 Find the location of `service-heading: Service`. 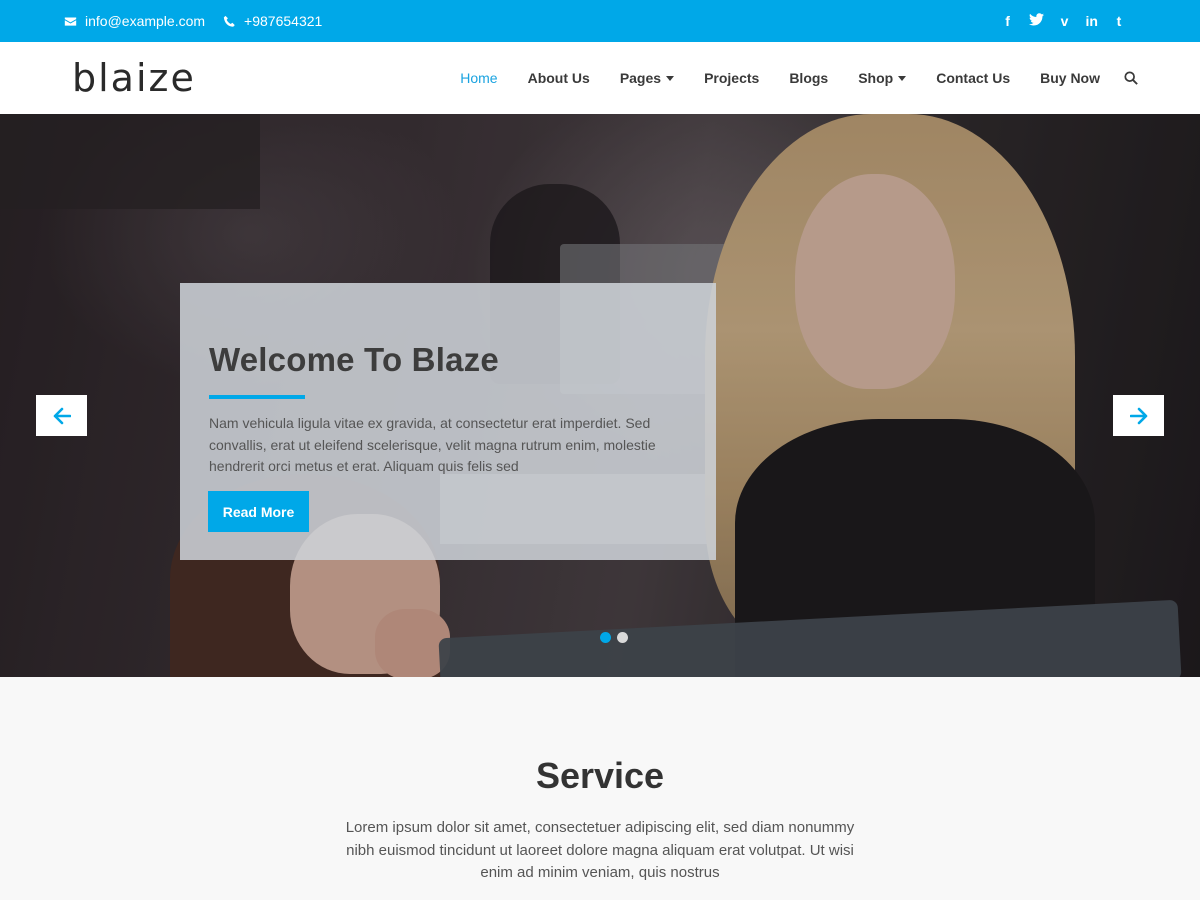

service-heading: Service is located at coordinates (600, 775).